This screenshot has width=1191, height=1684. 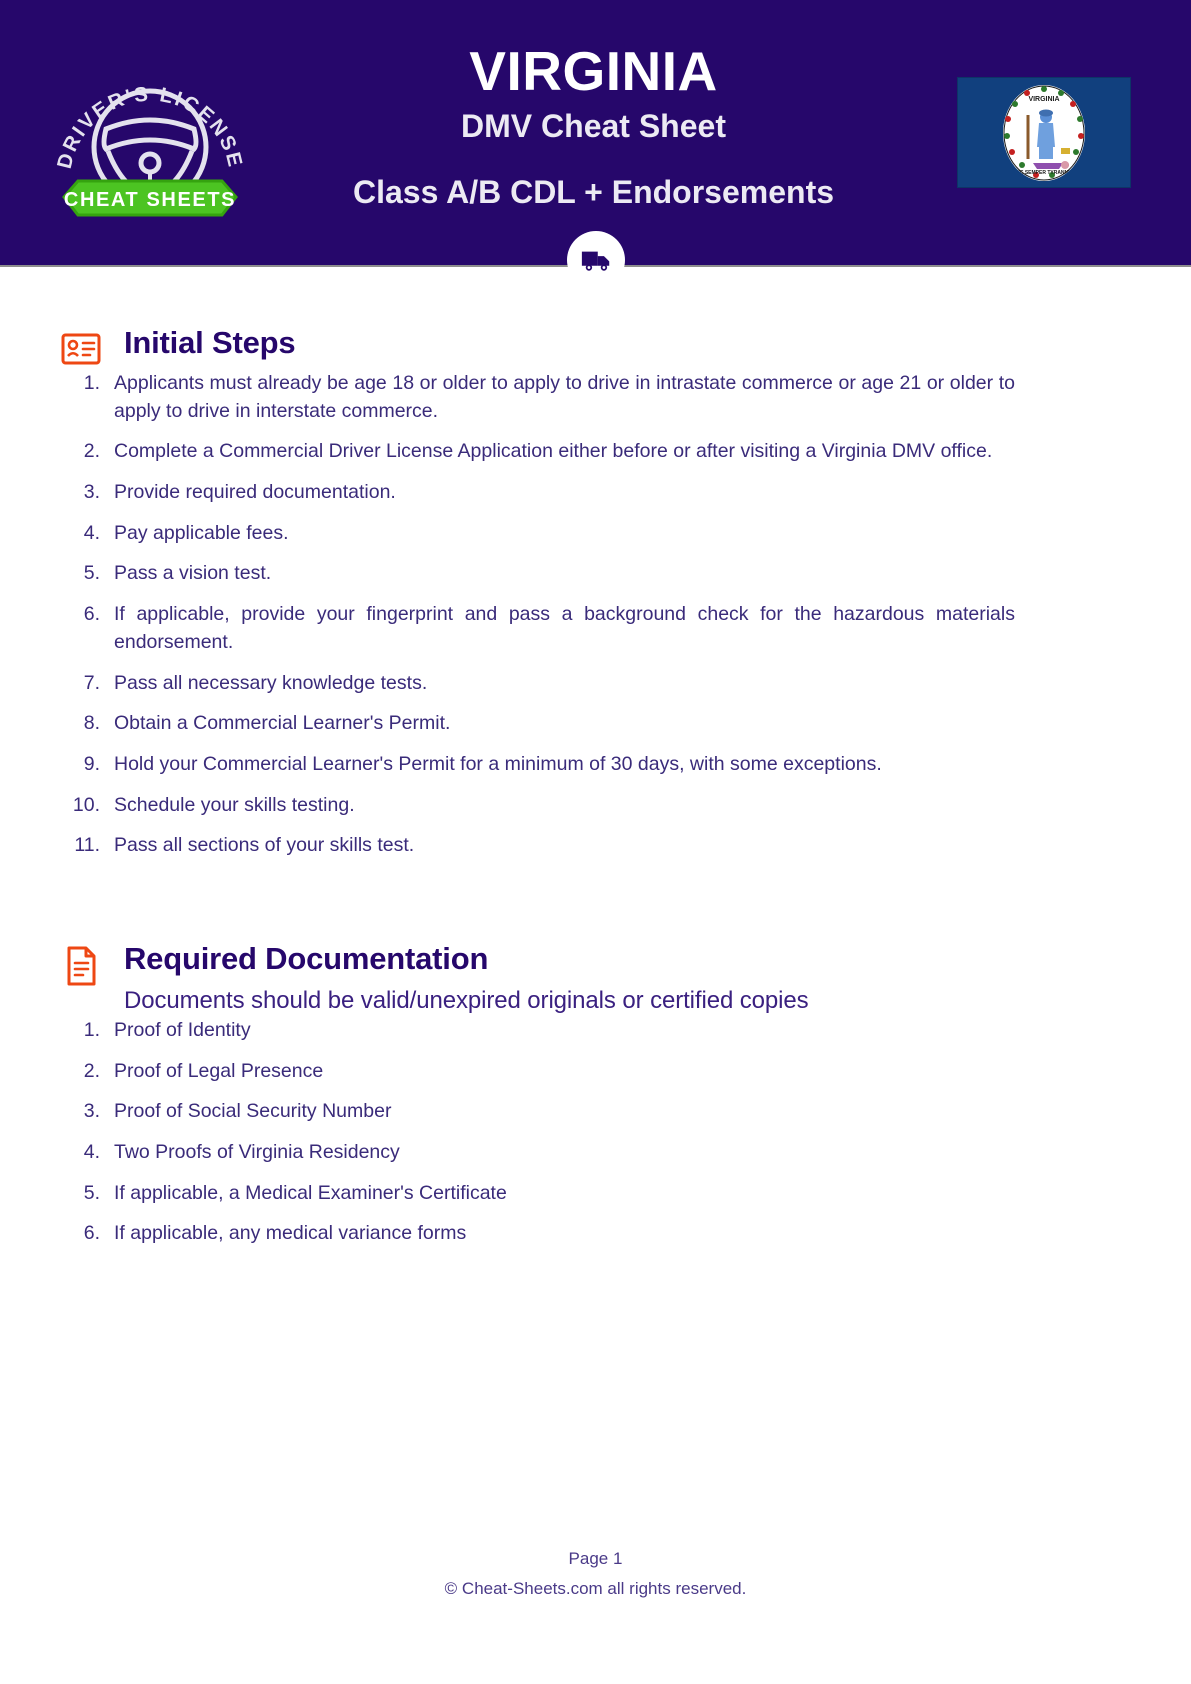 I want to click on list-item: Pass all sections of your skills test., so click(x=237, y=845).